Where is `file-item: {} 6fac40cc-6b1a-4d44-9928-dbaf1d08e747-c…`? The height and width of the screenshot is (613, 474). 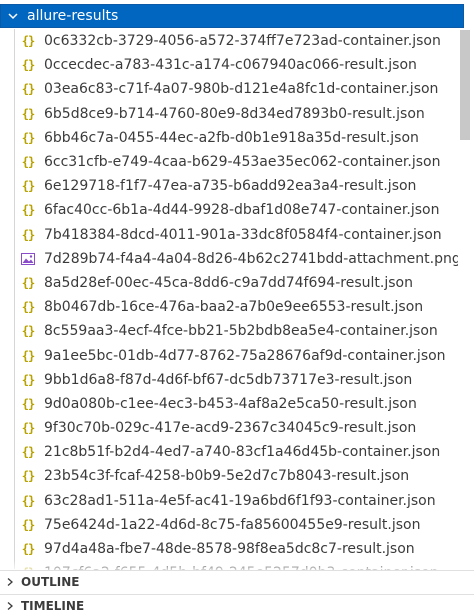
file-item: {} 6fac40cc-6b1a-4d44-9928-dbaf1d08e747-c… is located at coordinates (229, 210).